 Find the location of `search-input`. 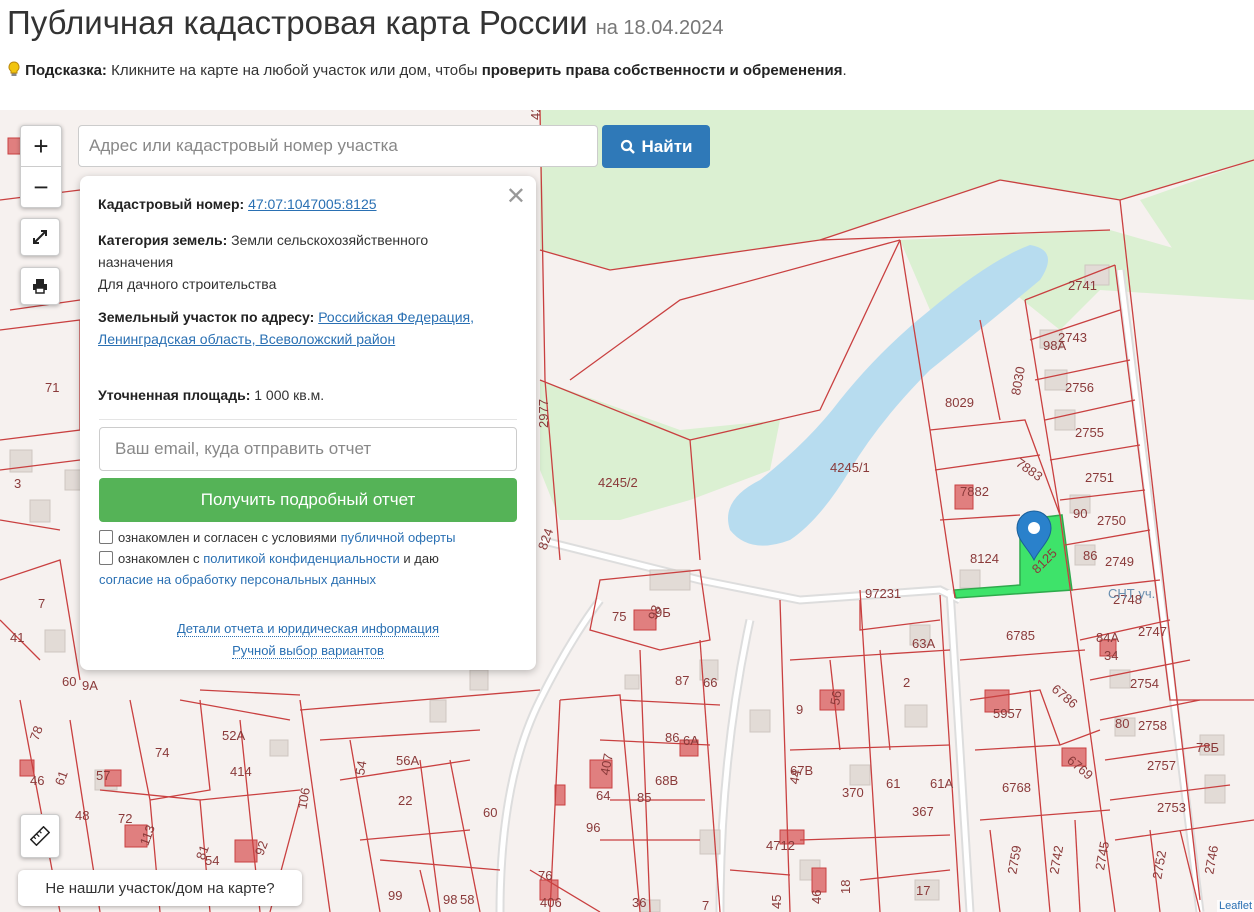

search-input is located at coordinates (338, 146).